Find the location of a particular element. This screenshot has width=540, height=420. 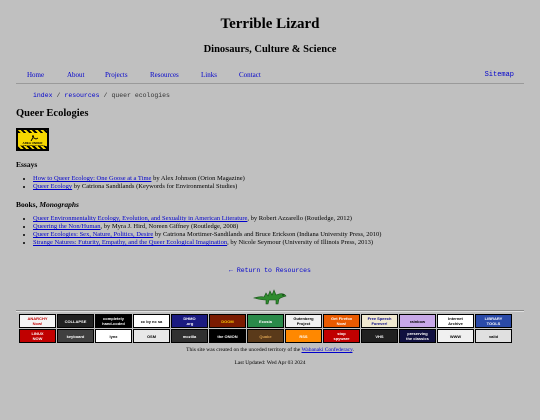

badge-button: preserving the classics is located at coordinates (417, 336).